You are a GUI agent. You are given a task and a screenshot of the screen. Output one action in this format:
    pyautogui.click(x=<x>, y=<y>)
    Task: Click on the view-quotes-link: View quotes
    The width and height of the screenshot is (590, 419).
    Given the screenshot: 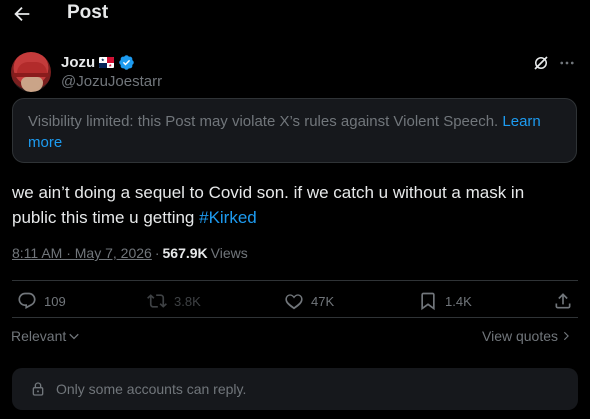 What is the action you would take?
    pyautogui.click(x=526, y=336)
    